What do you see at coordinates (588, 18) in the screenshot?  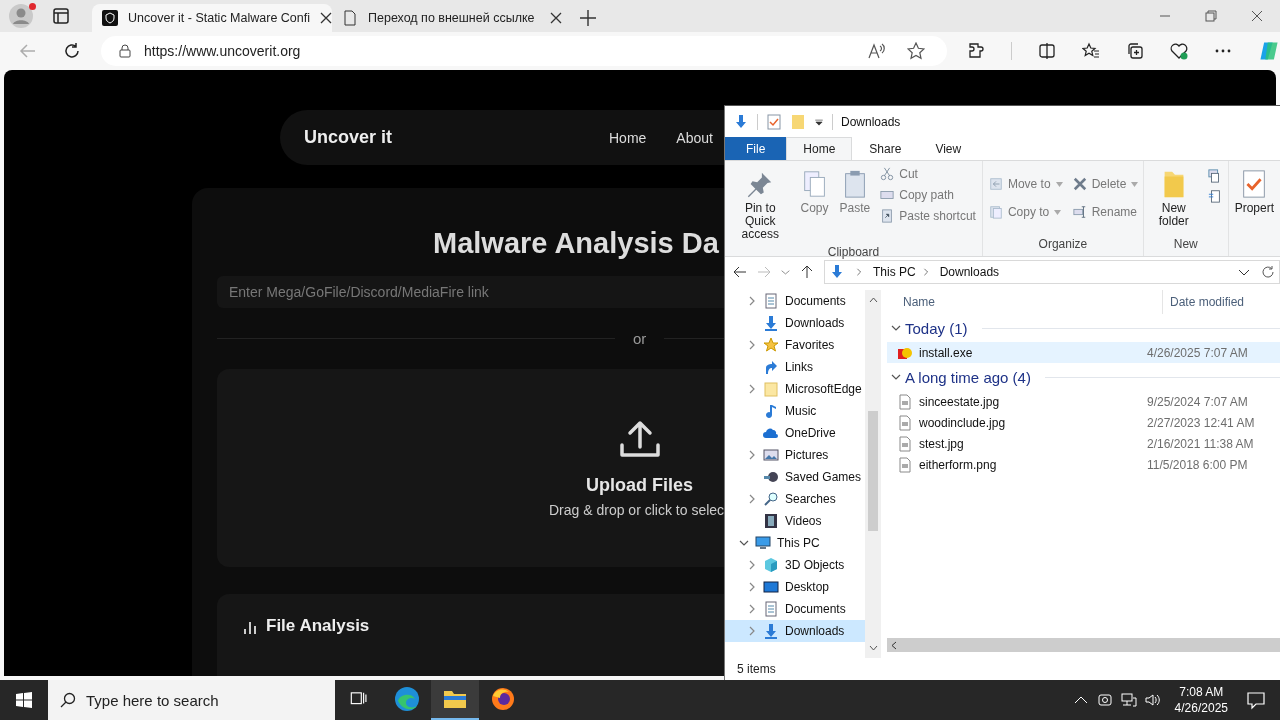 I see `new-tab-icon` at bounding box center [588, 18].